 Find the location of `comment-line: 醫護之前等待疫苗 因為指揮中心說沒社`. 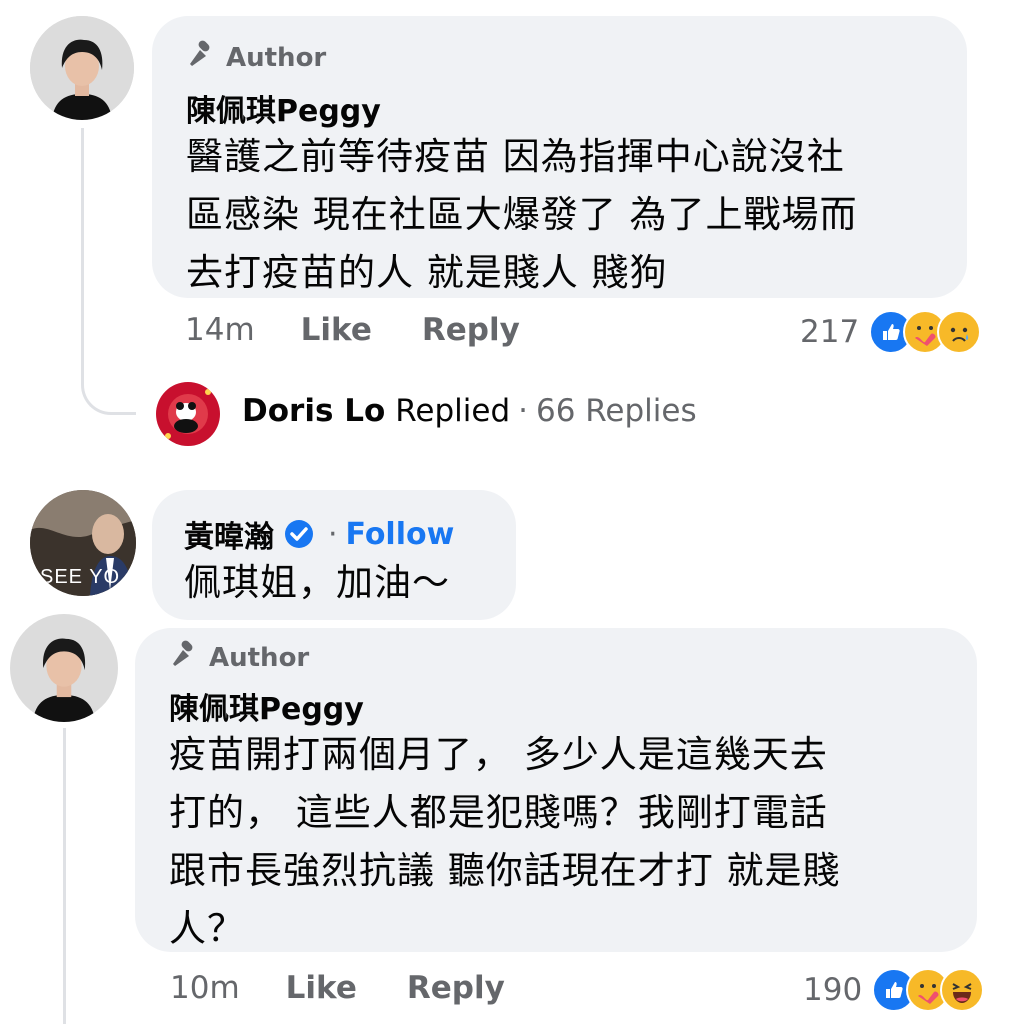

comment-line: 醫護之前等待疫苗 因為指揮中心說沒社 is located at coordinates (515, 156).